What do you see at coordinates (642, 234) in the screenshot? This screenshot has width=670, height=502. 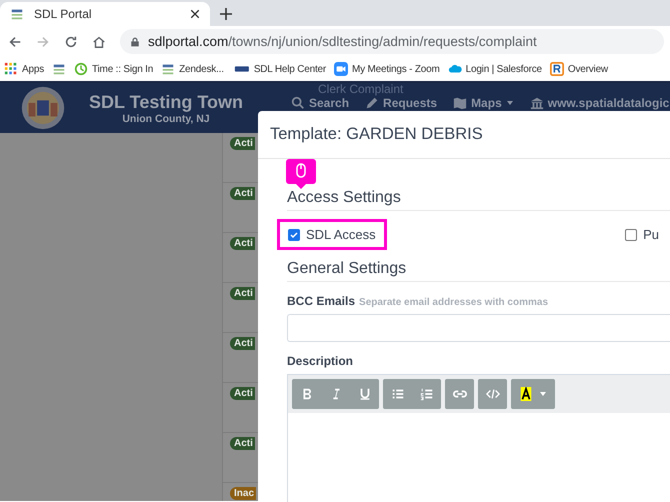 I see `checkbox-option: Pu` at bounding box center [642, 234].